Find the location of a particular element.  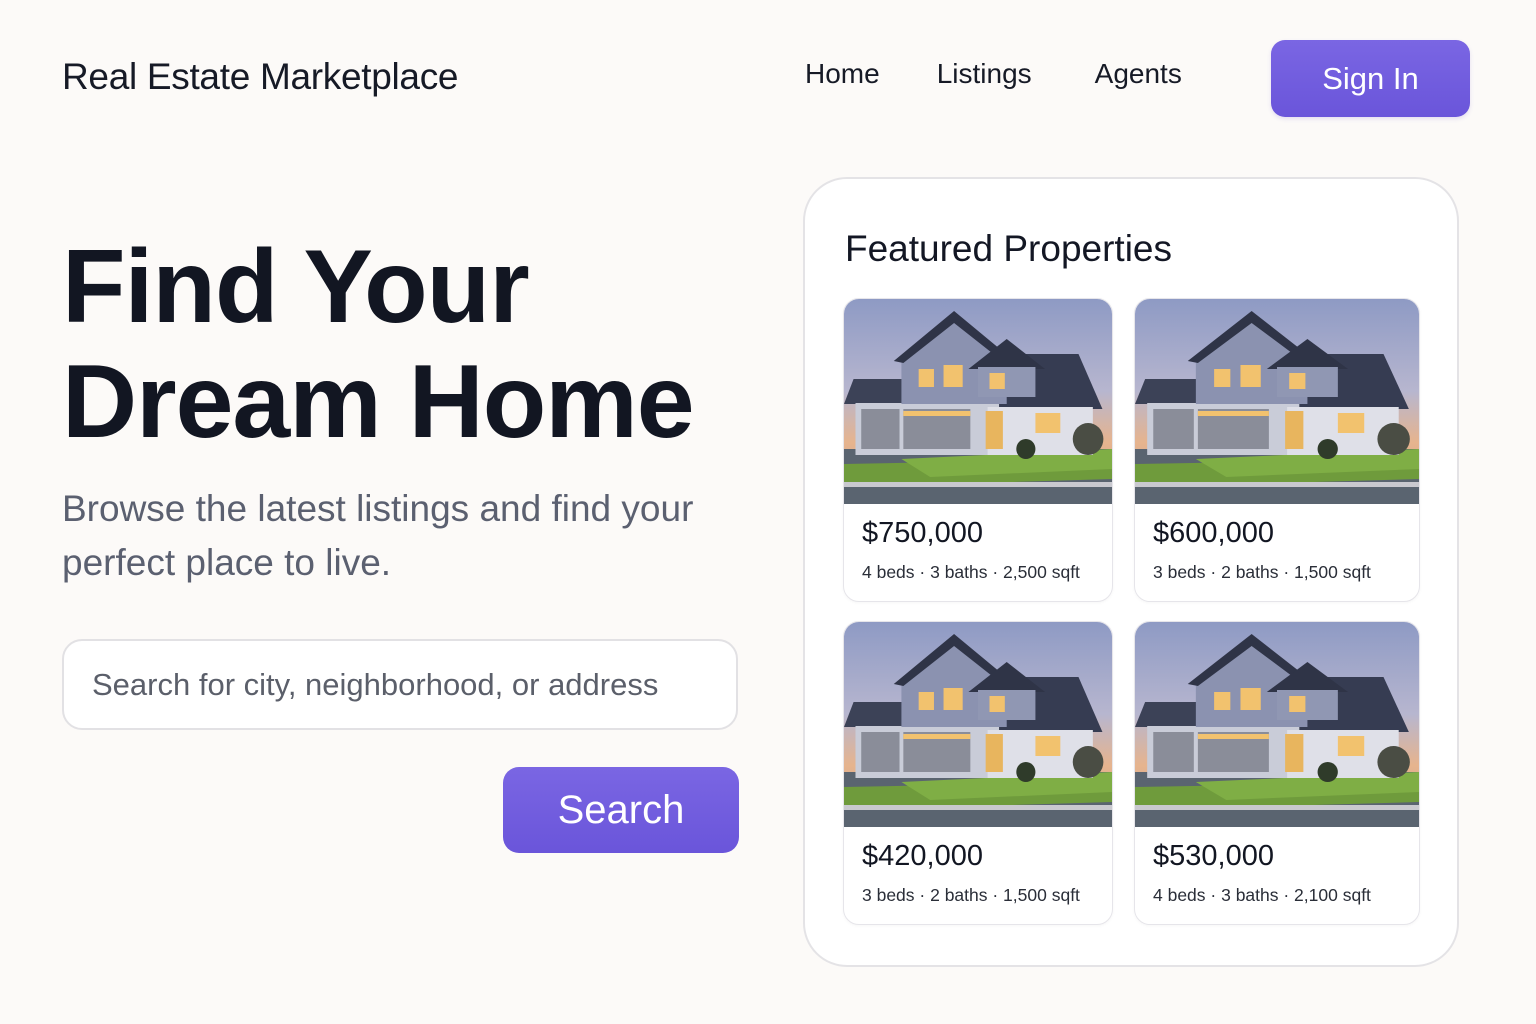

brand-title: Real Estate Marketplace is located at coordinates (260, 76).